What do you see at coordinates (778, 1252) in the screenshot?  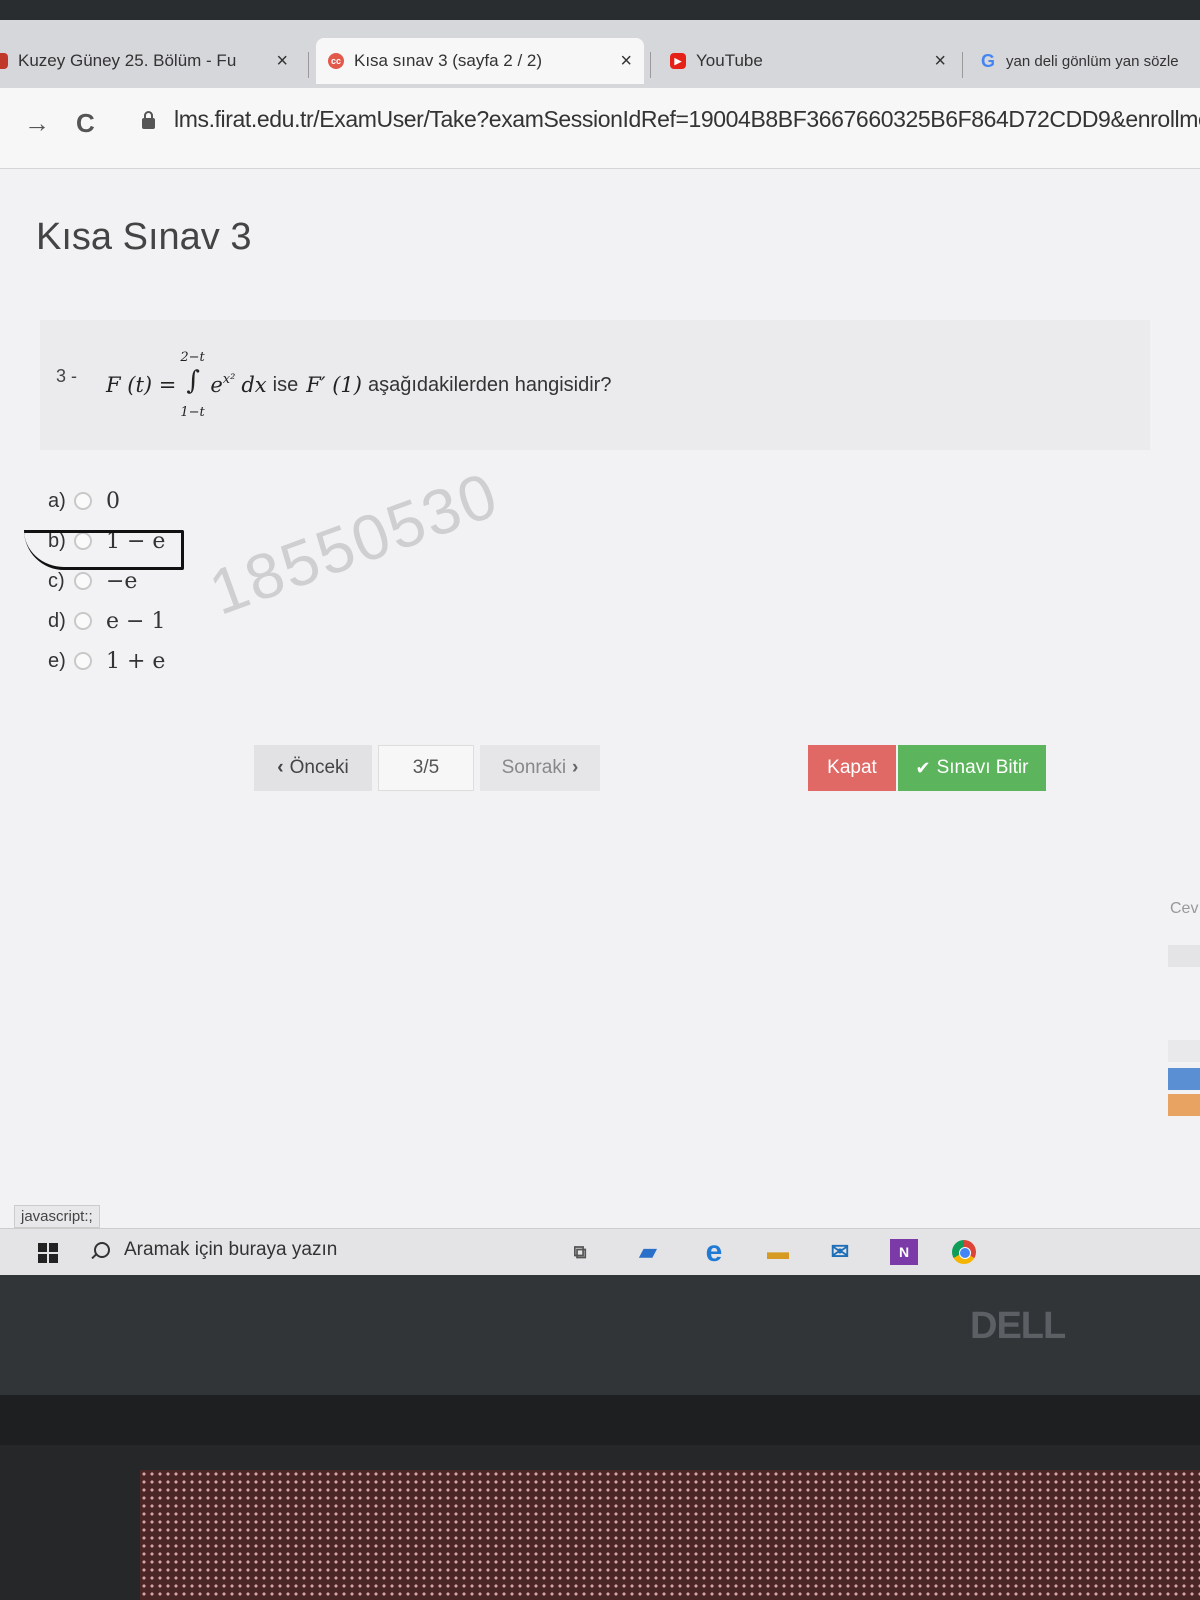 I see `store-icon: ▬` at bounding box center [778, 1252].